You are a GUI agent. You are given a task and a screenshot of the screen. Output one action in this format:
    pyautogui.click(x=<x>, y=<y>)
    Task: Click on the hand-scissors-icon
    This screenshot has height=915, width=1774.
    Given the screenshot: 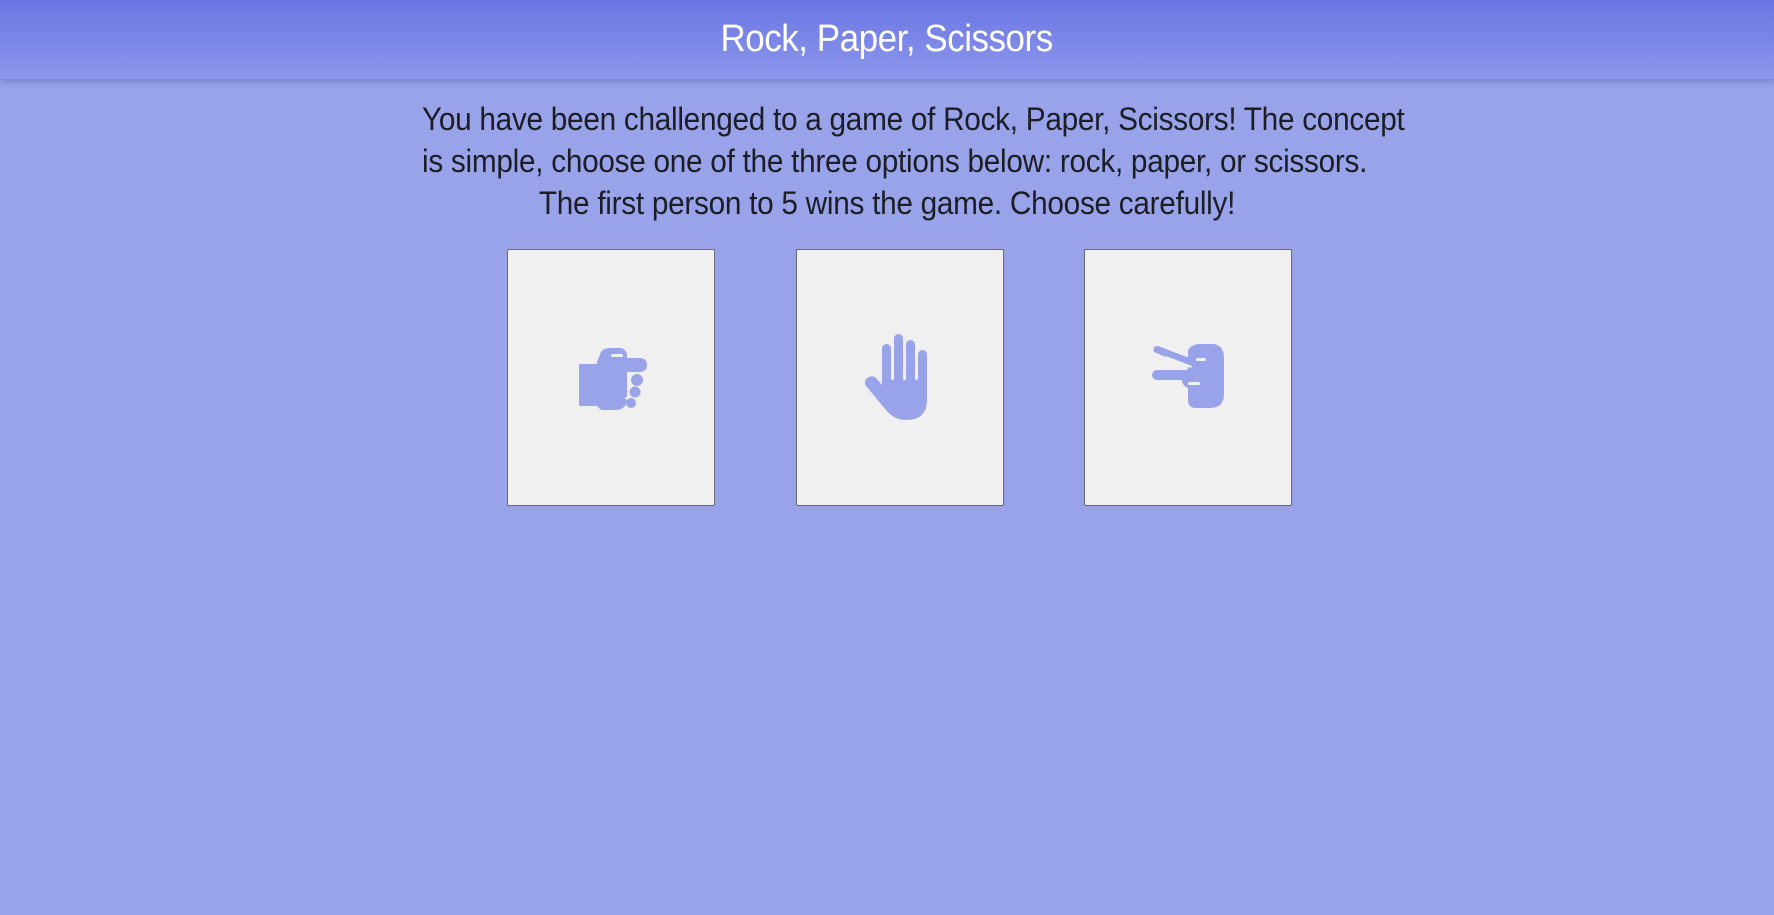 What is the action you would take?
    pyautogui.click(x=1188, y=378)
    